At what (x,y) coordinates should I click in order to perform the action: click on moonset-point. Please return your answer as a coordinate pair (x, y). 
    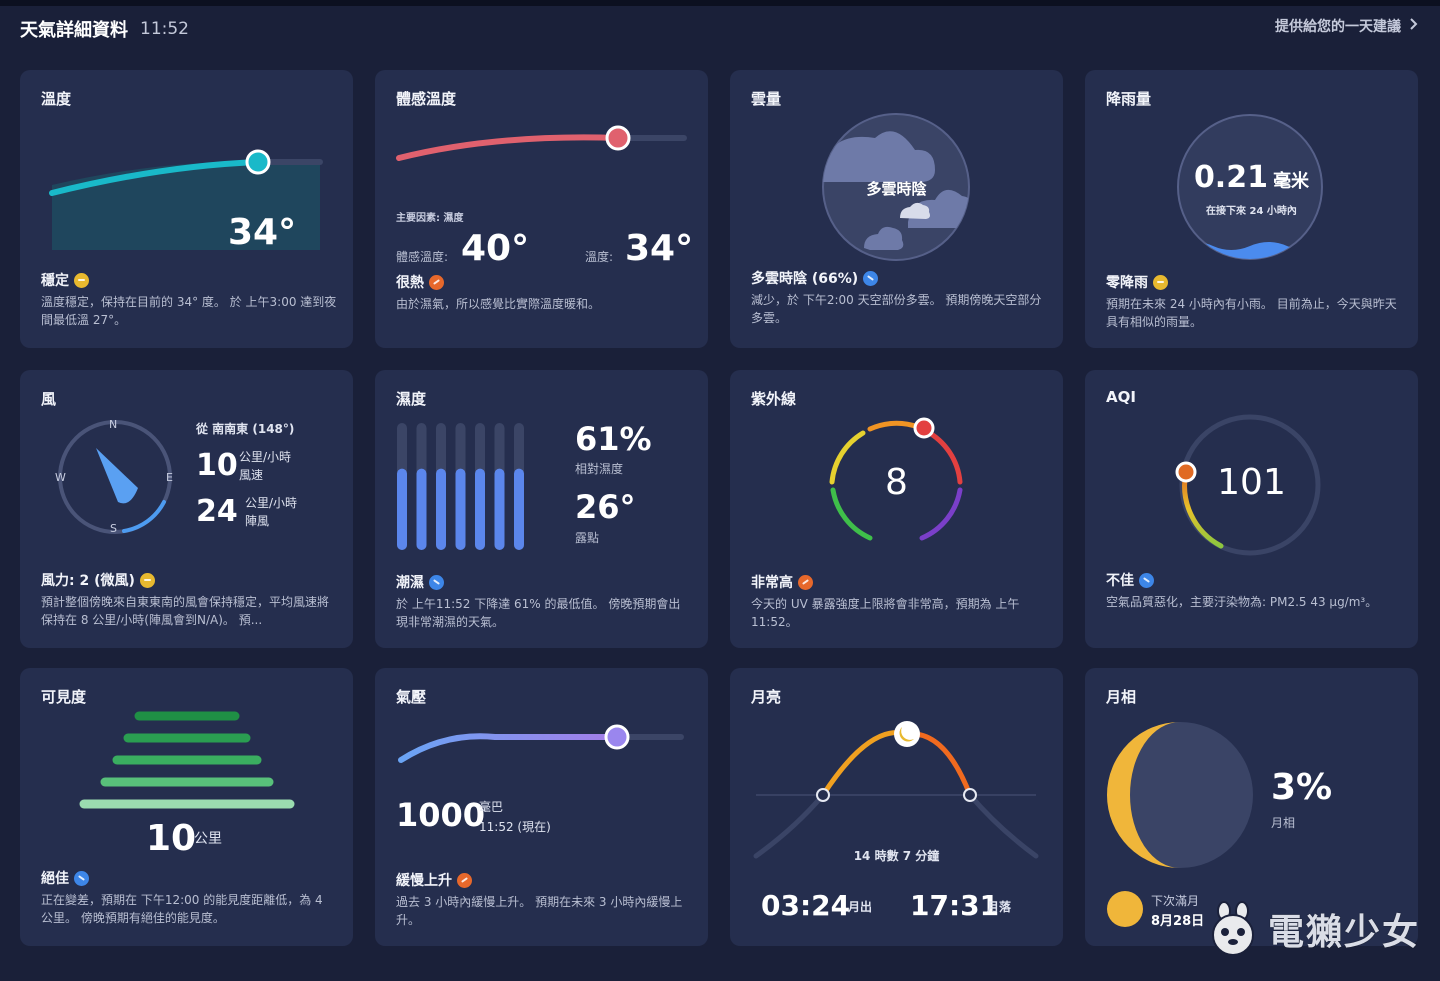
    Looking at the image, I should click on (970, 795).